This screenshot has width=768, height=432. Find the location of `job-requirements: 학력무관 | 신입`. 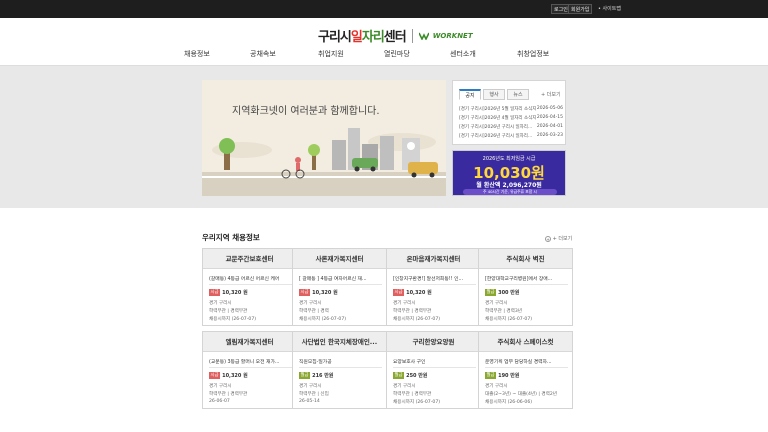

job-requirements: 학력무관 | 신입 is located at coordinates (314, 394).